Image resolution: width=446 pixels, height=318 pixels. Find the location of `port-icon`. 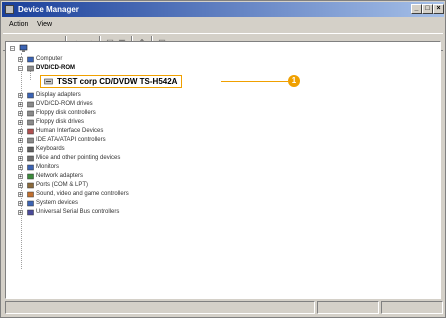

port-icon is located at coordinates (30, 185).